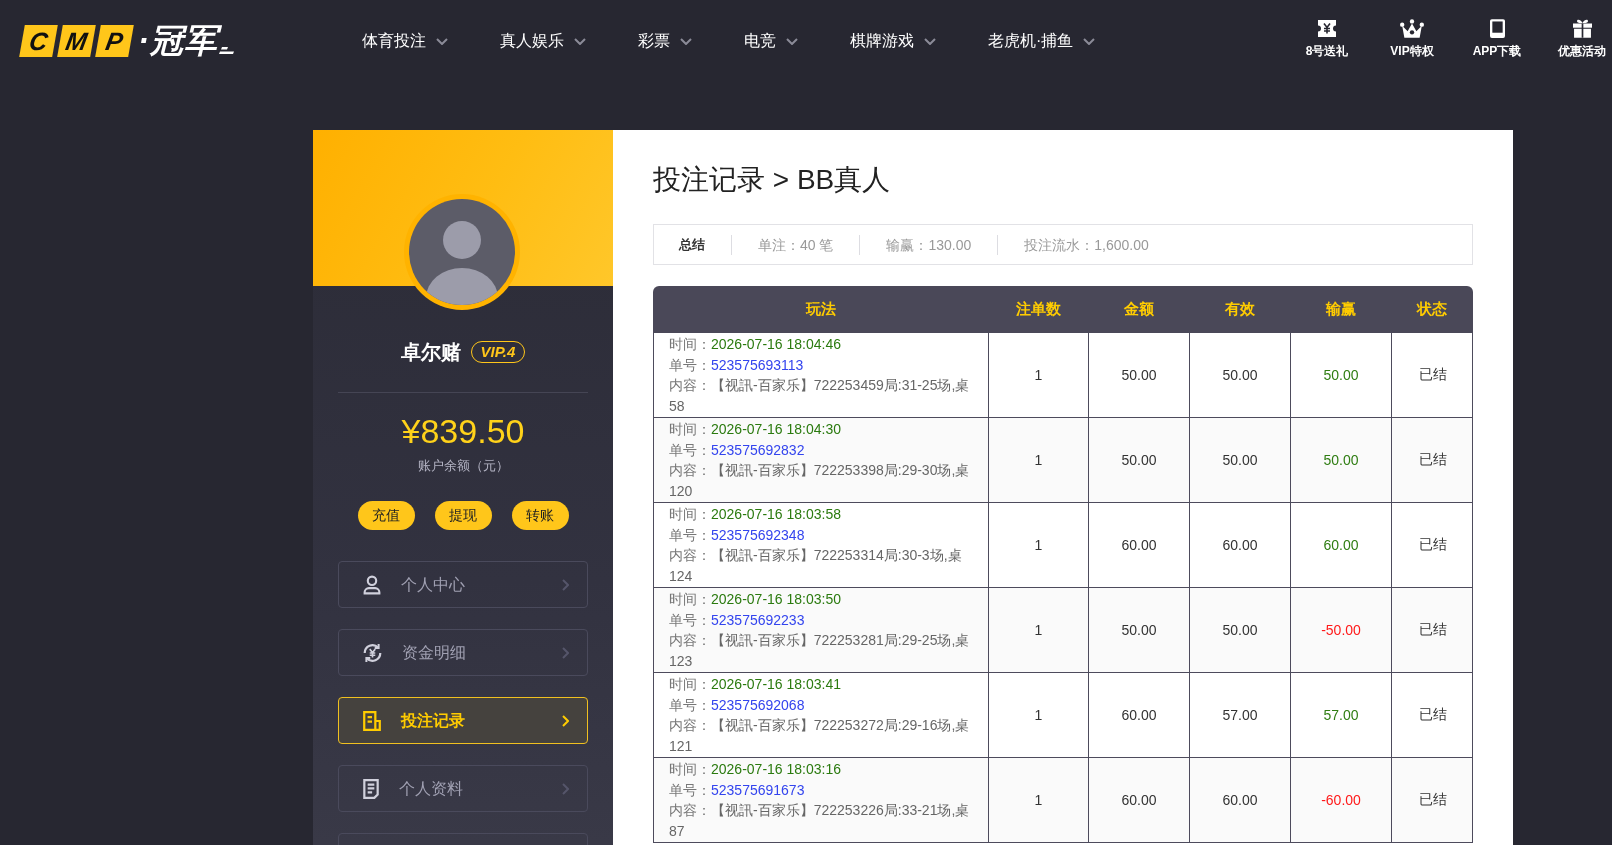 The image size is (1612, 845). Describe the element at coordinates (820, 396) in the screenshot. I see `bet-content: 内容：【视訊-百家乐】722253459局:31-25场,桌58` at that location.